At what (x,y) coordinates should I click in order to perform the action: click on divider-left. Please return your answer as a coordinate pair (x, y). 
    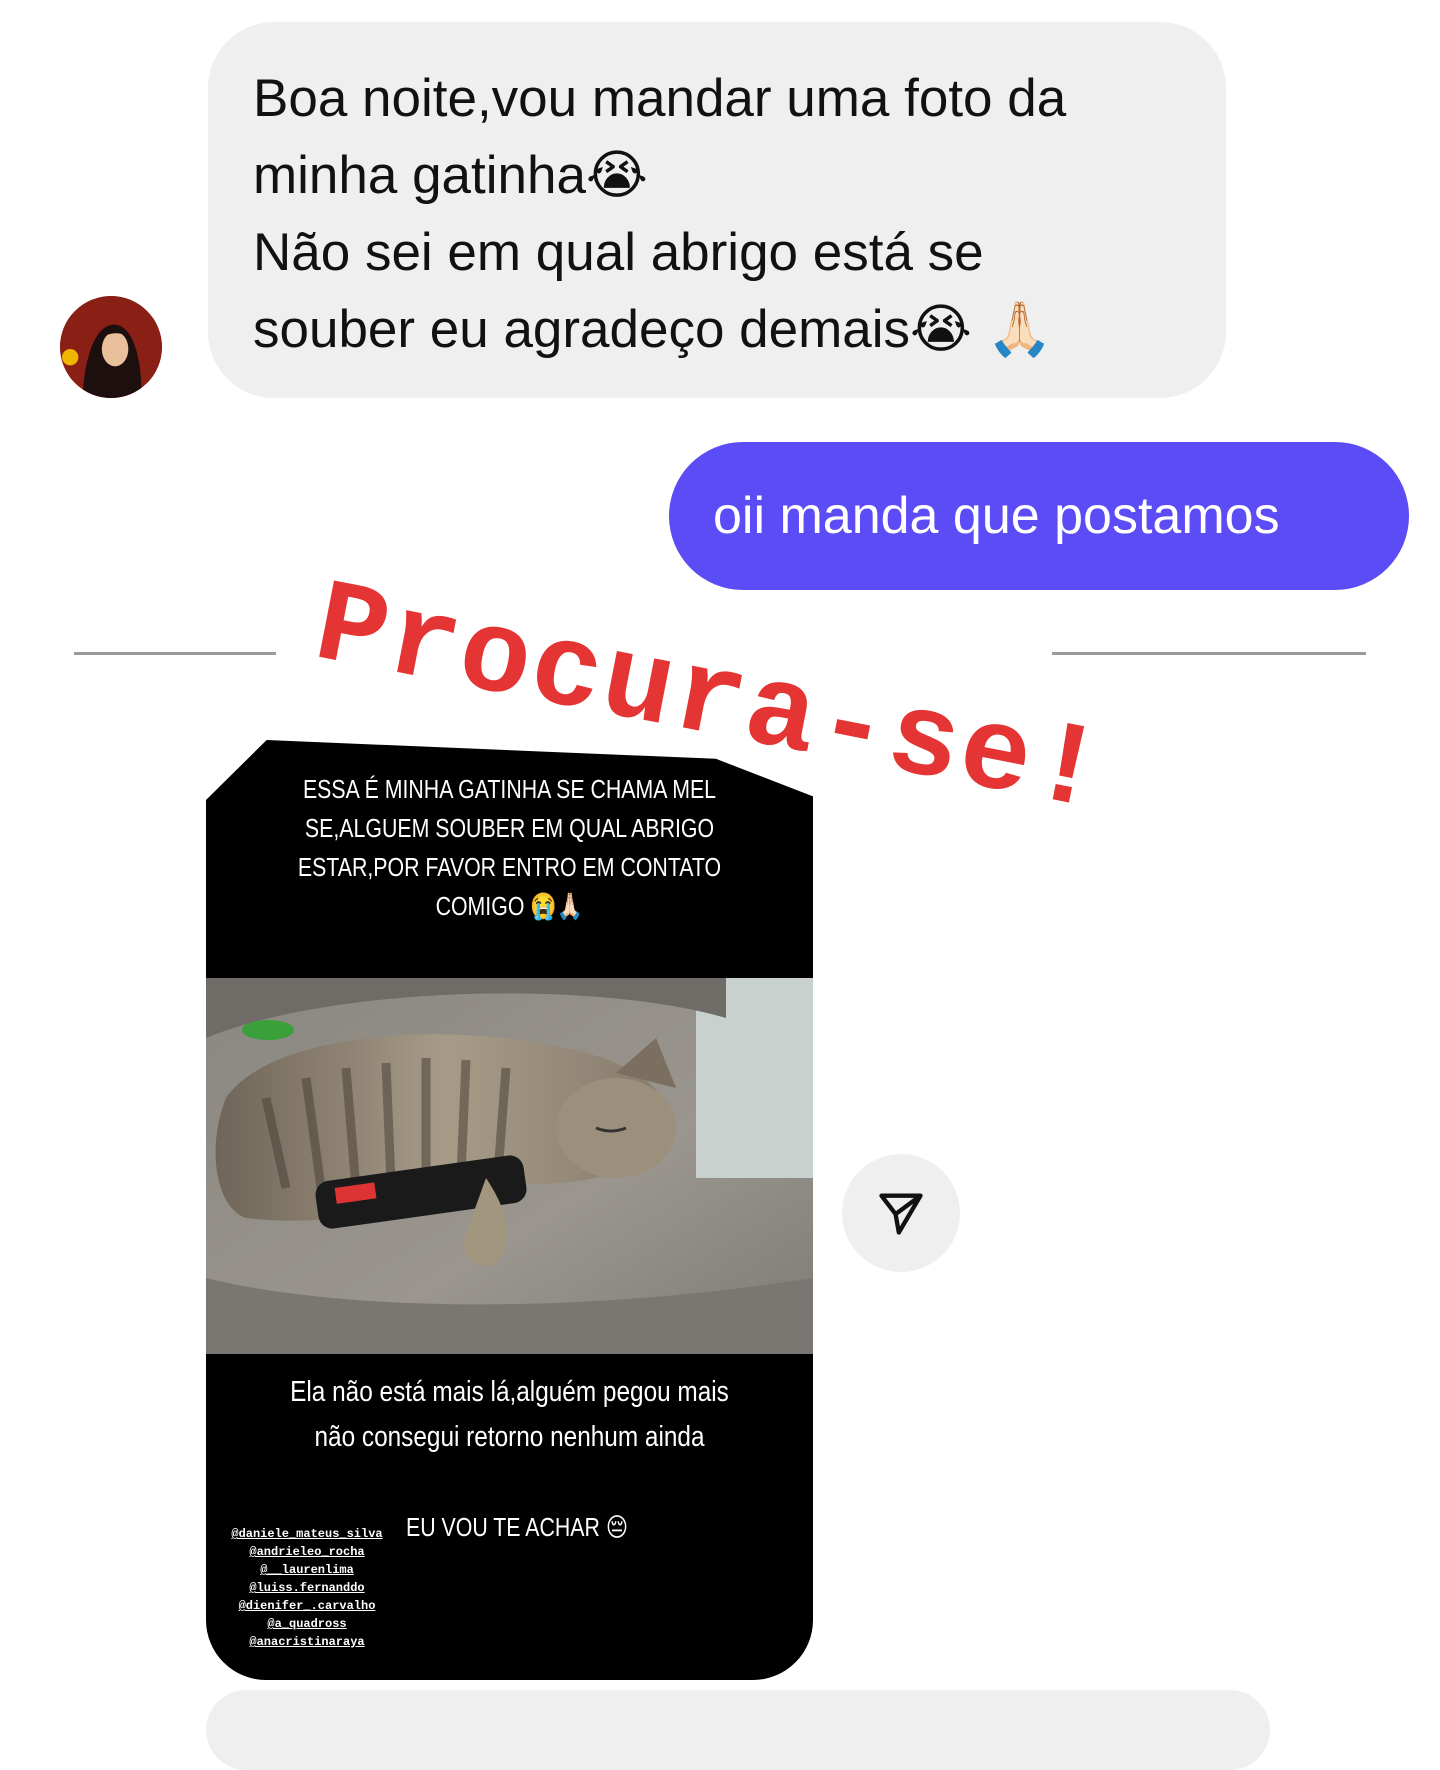
    Looking at the image, I should click on (175, 653).